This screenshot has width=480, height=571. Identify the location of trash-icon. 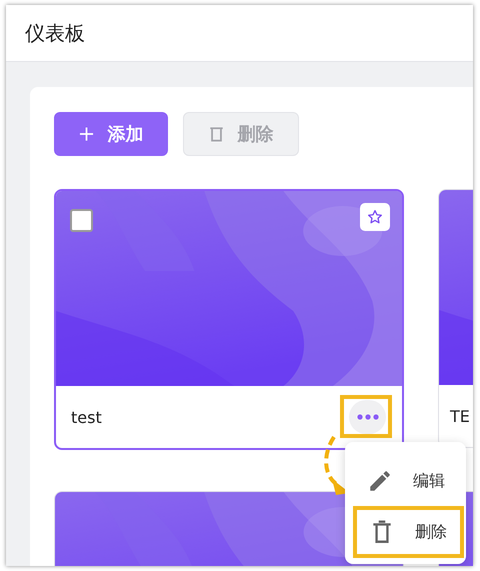
(216, 134).